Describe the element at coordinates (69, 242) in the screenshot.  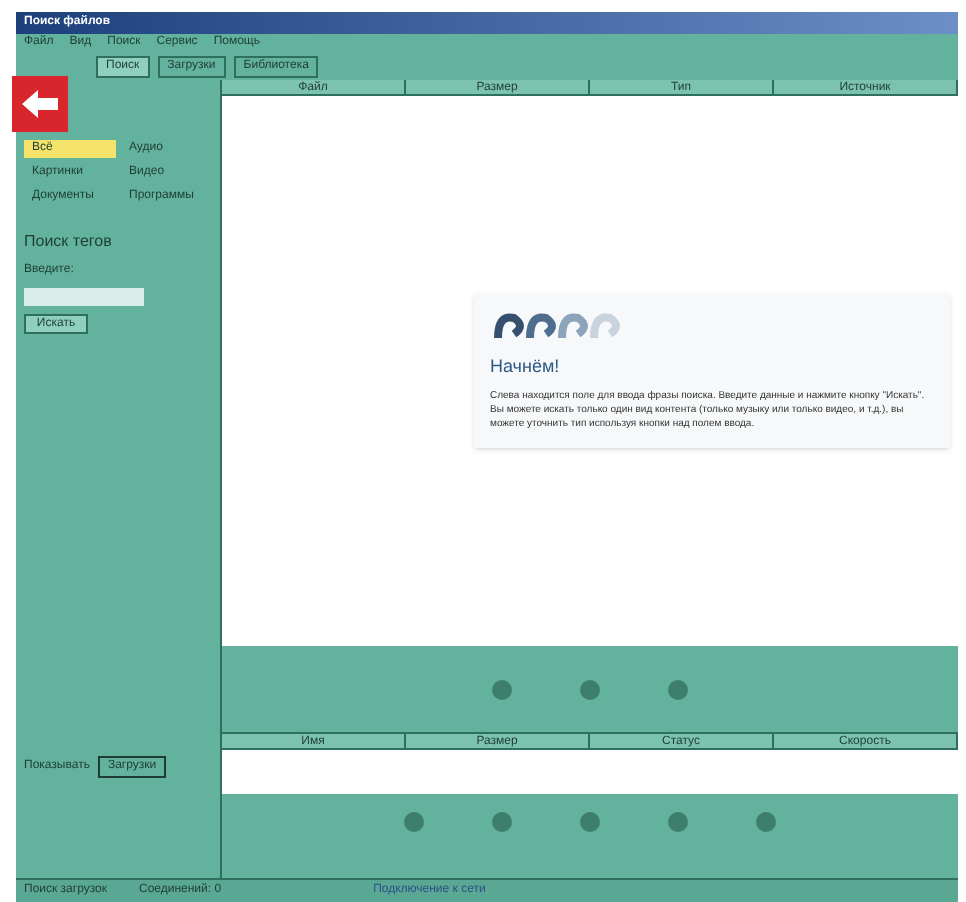
I see `section-title: Поиск тегов` at that location.